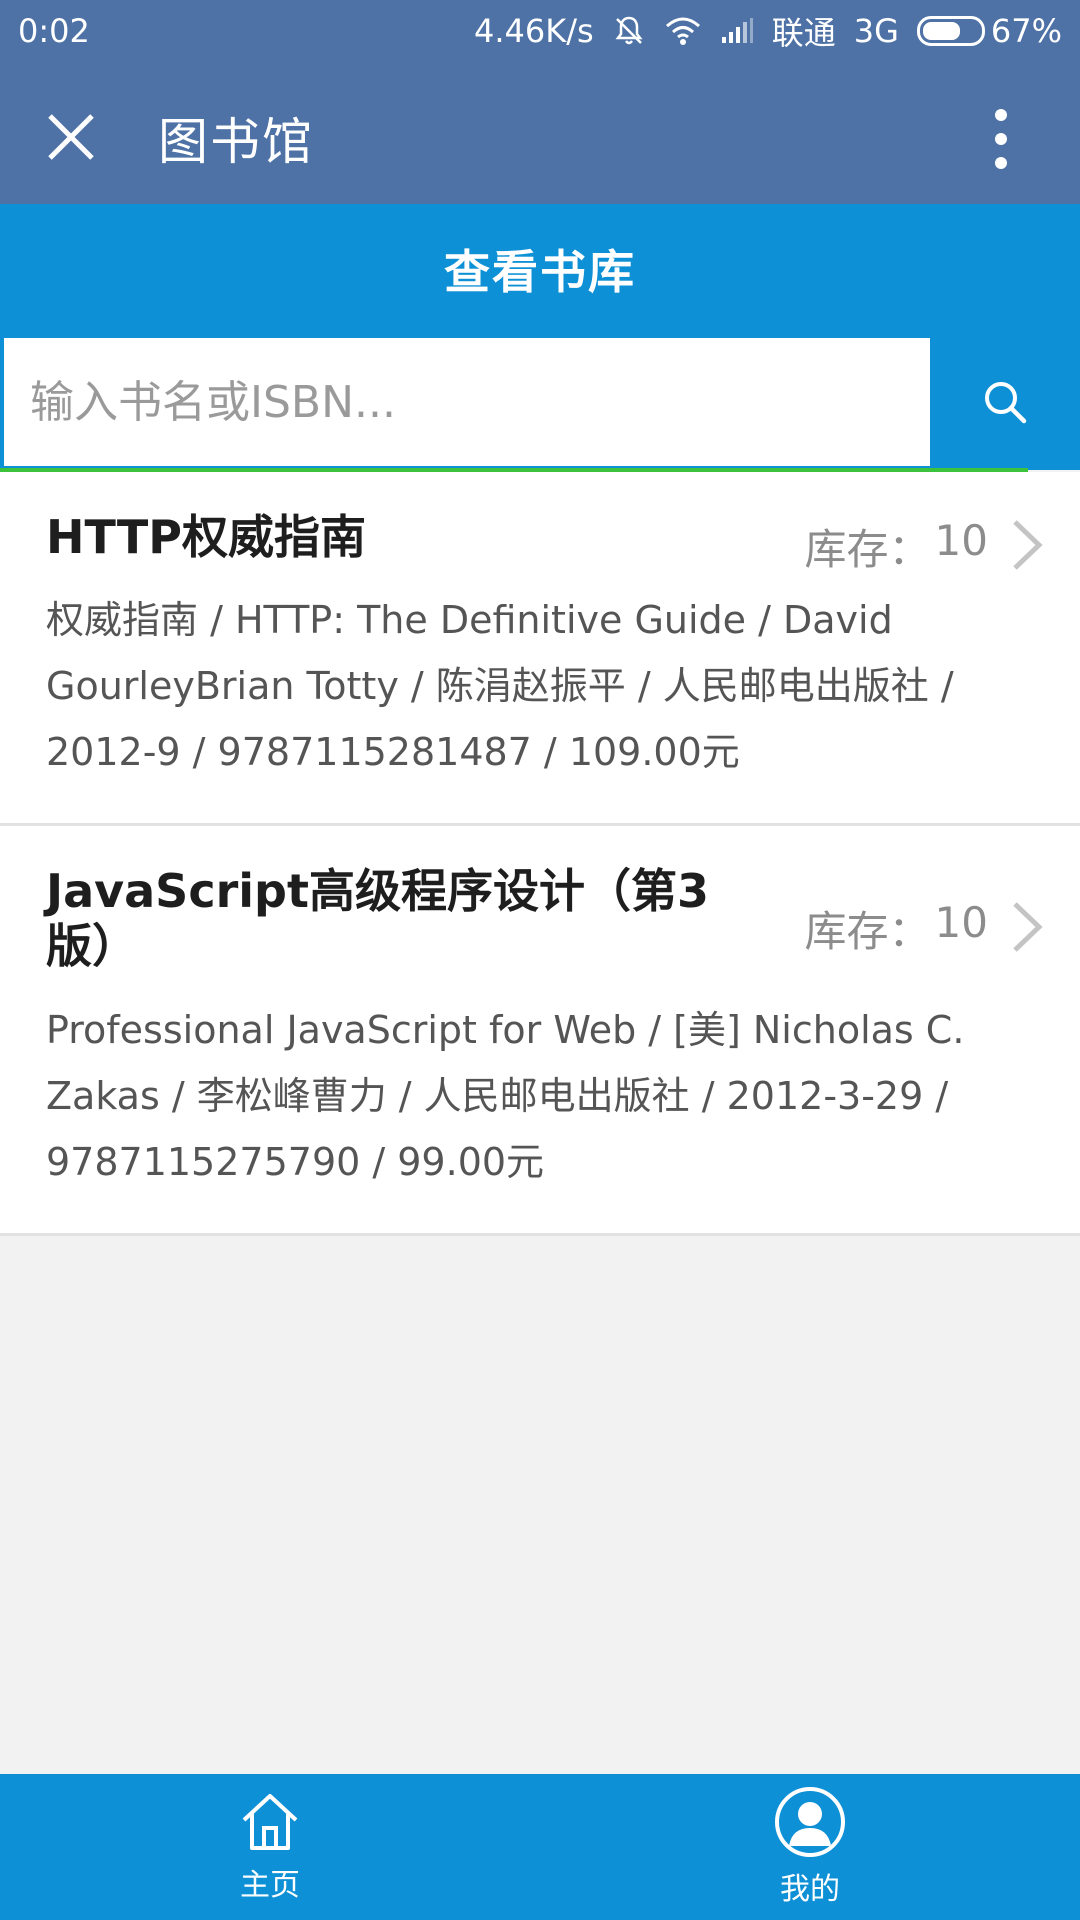  I want to click on app-bar: 图书馆, so click(540, 133).